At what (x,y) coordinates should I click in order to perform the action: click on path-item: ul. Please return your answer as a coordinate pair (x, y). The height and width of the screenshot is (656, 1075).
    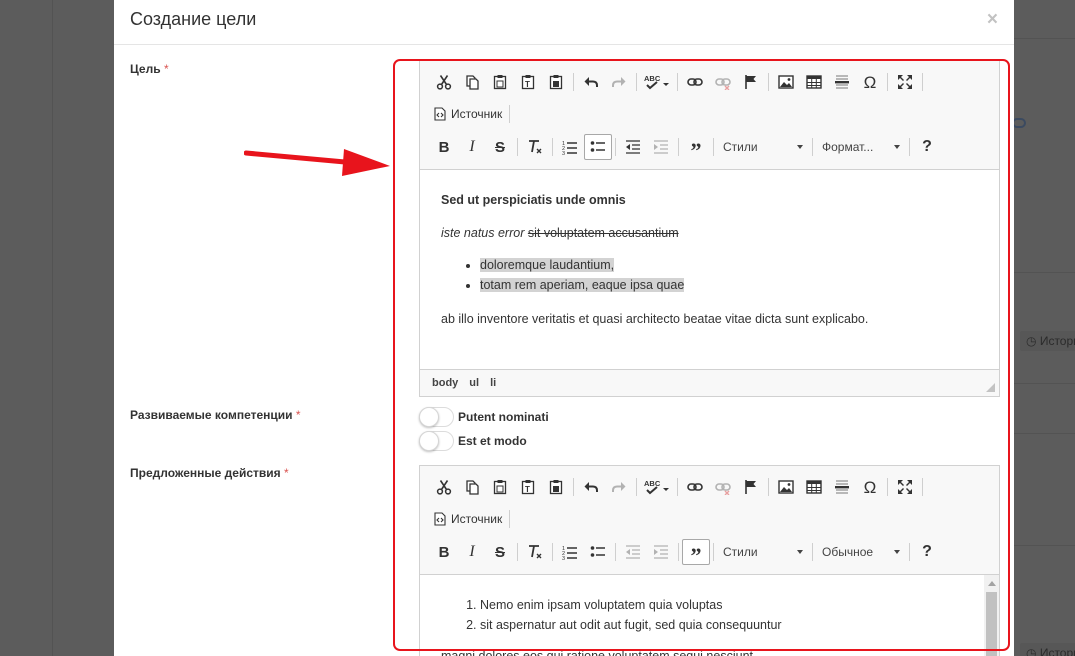
    Looking at the image, I should click on (474, 383).